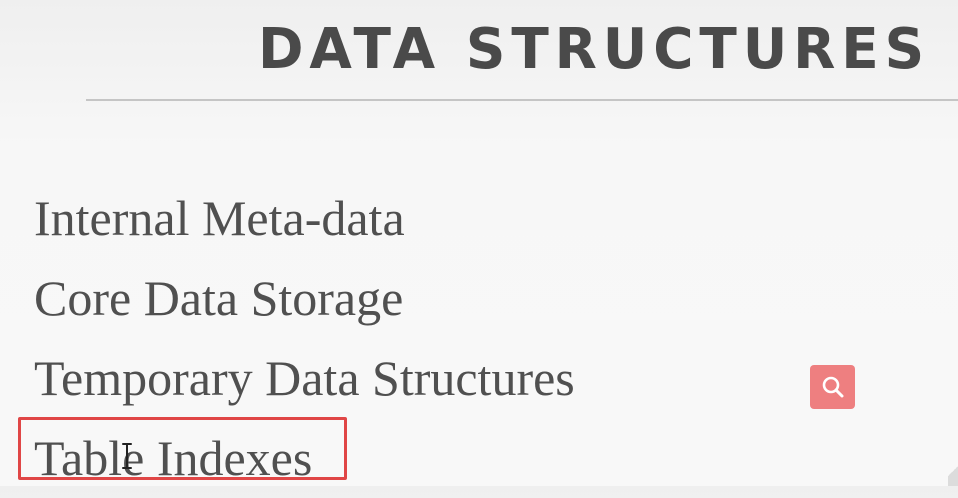 This screenshot has height=498, width=958. I want to click on title-divider, so click(522, 100).